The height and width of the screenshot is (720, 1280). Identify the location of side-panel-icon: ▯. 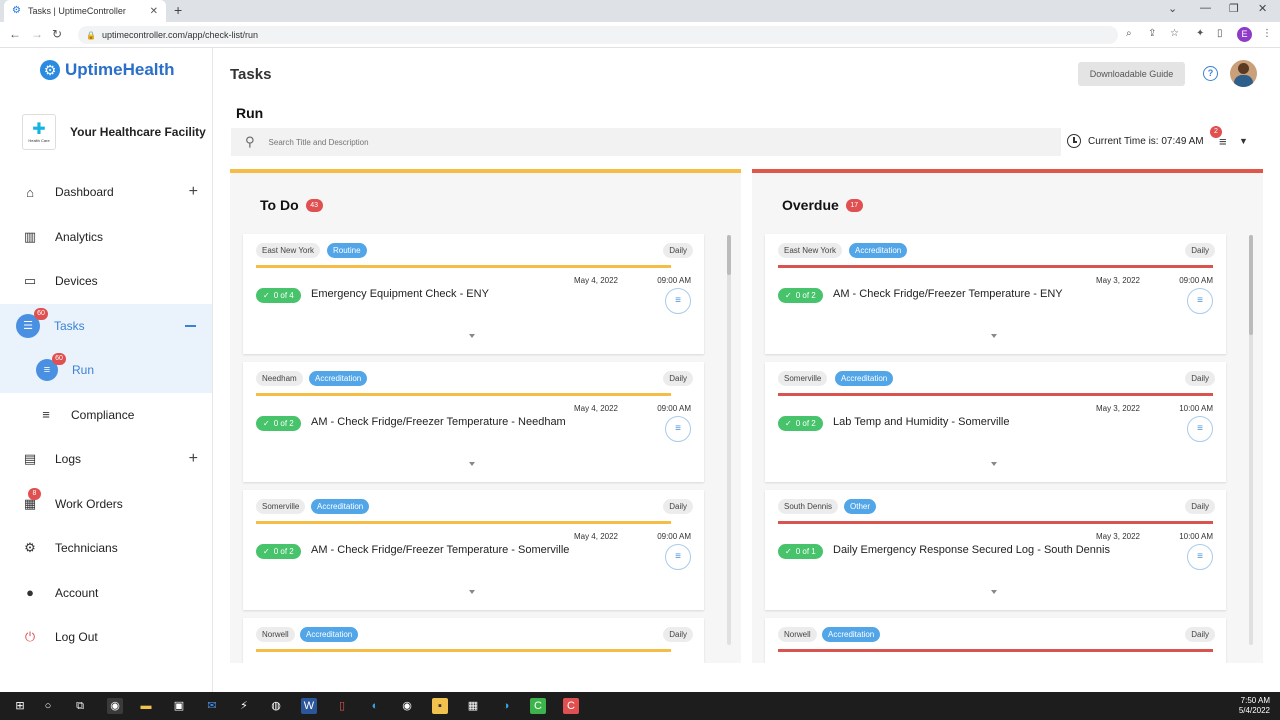
(1220, 33).